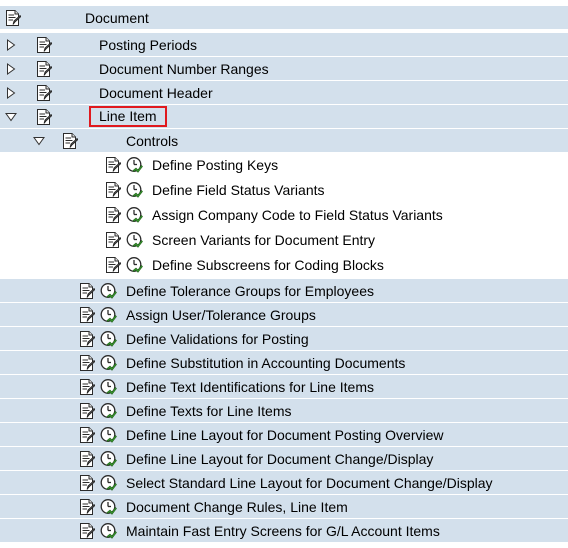 The height and width of the screenshot is (548, 568). I want to click on tree-activity-define-field-status-variants: Define Field Status Variants, so click(284, 190).